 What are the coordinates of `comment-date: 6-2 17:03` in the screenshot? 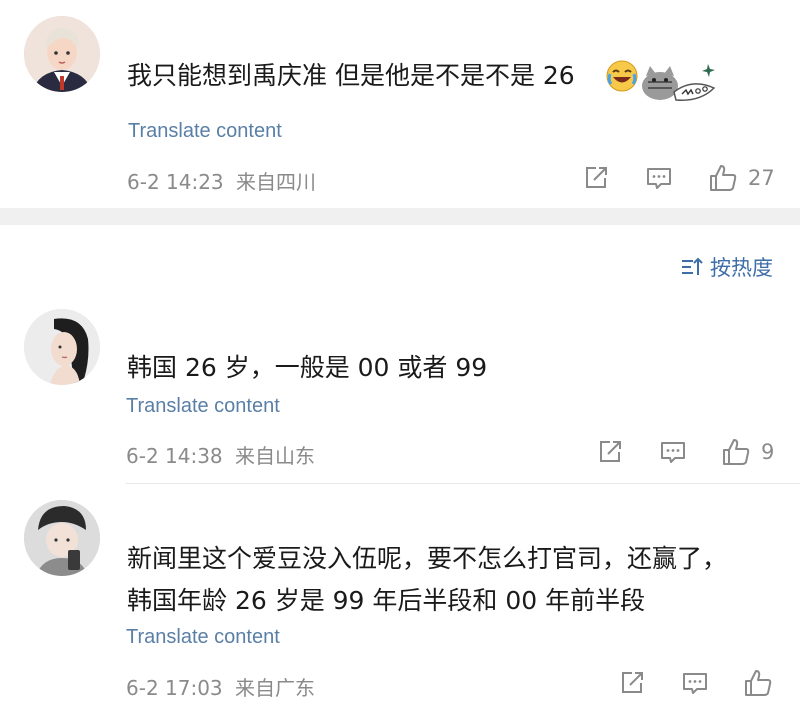 It's located at (174, 688).